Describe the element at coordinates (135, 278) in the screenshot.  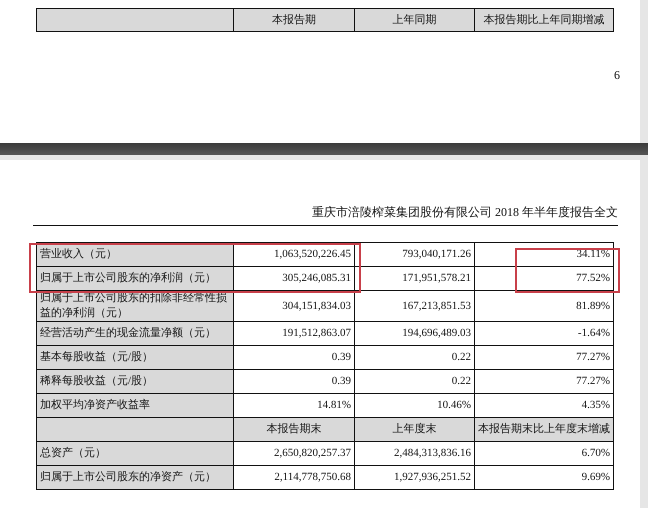
I see `row-label: 归属于上市公司股东的净利润（元）` at that location.